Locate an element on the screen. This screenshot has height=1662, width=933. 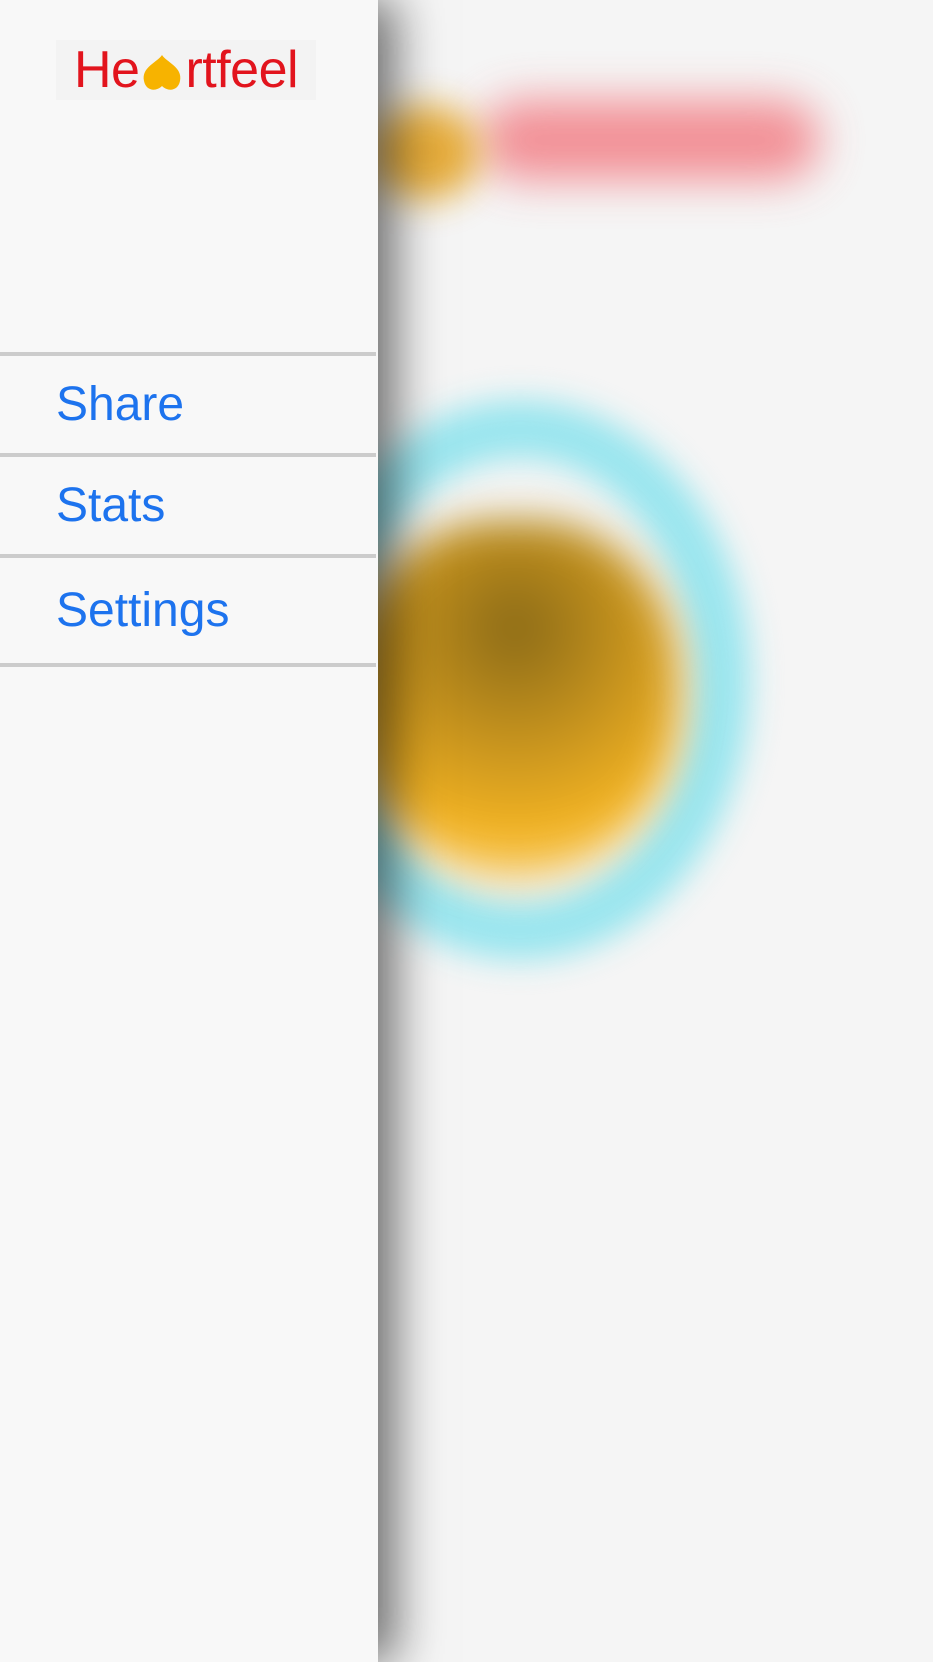
menu-divider is located at coordinates (188, 665).